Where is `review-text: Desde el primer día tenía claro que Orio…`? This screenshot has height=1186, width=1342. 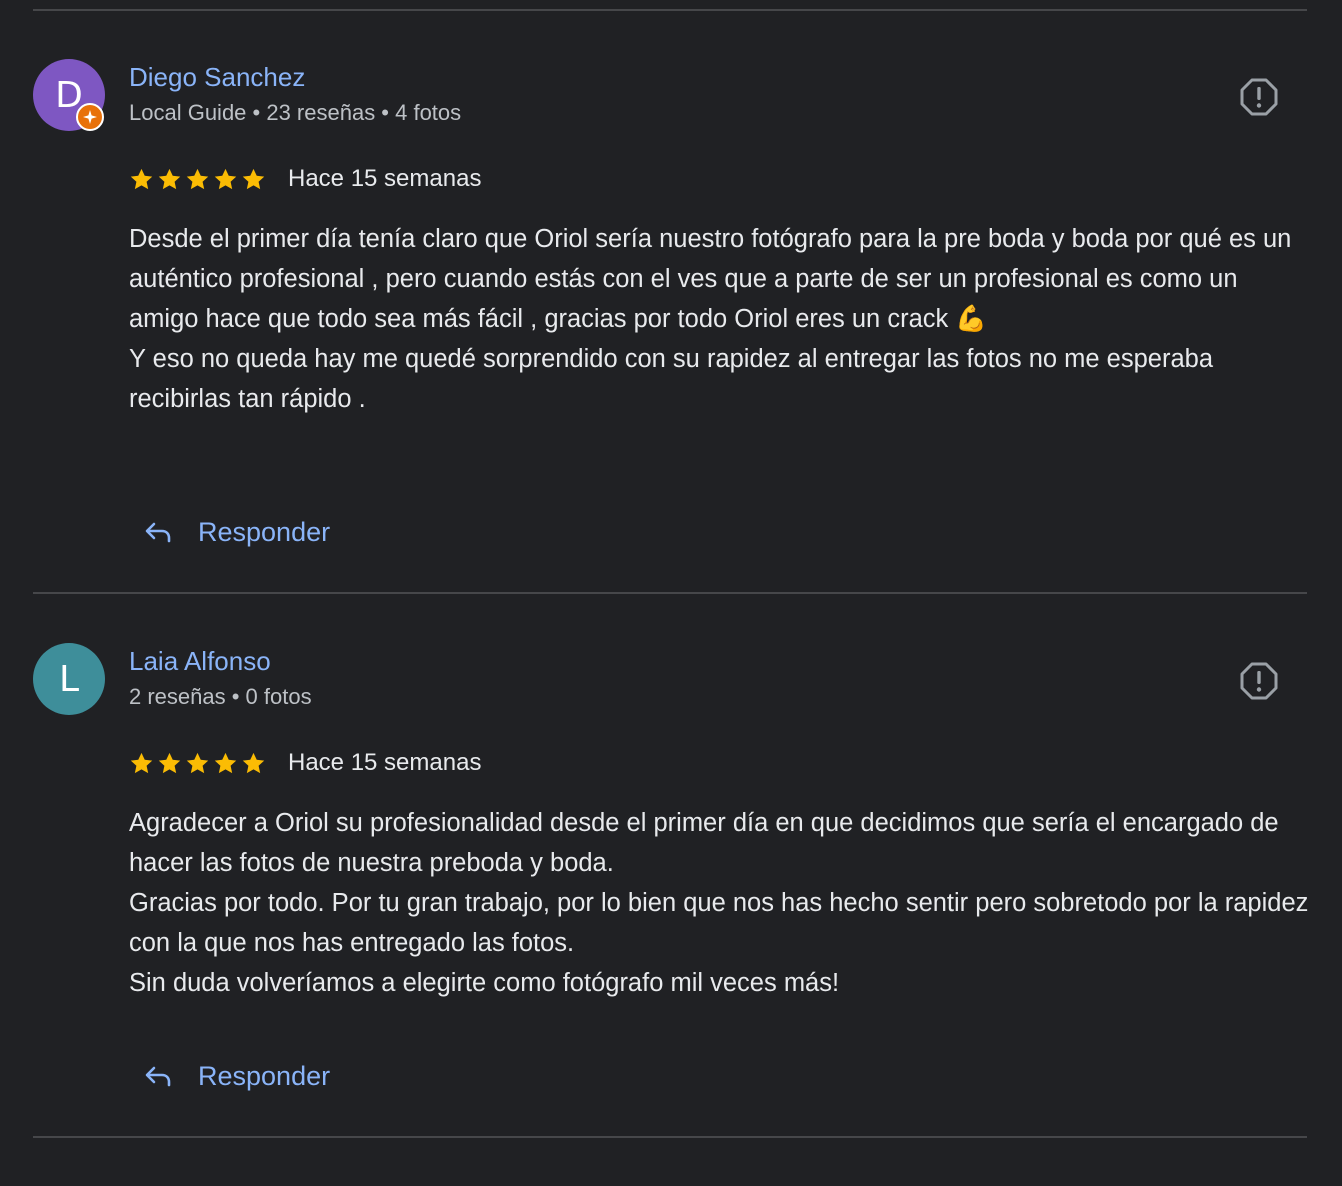 review-text: Desde el primer día tenía claro que Orio… is located at coordinates (719, 319).